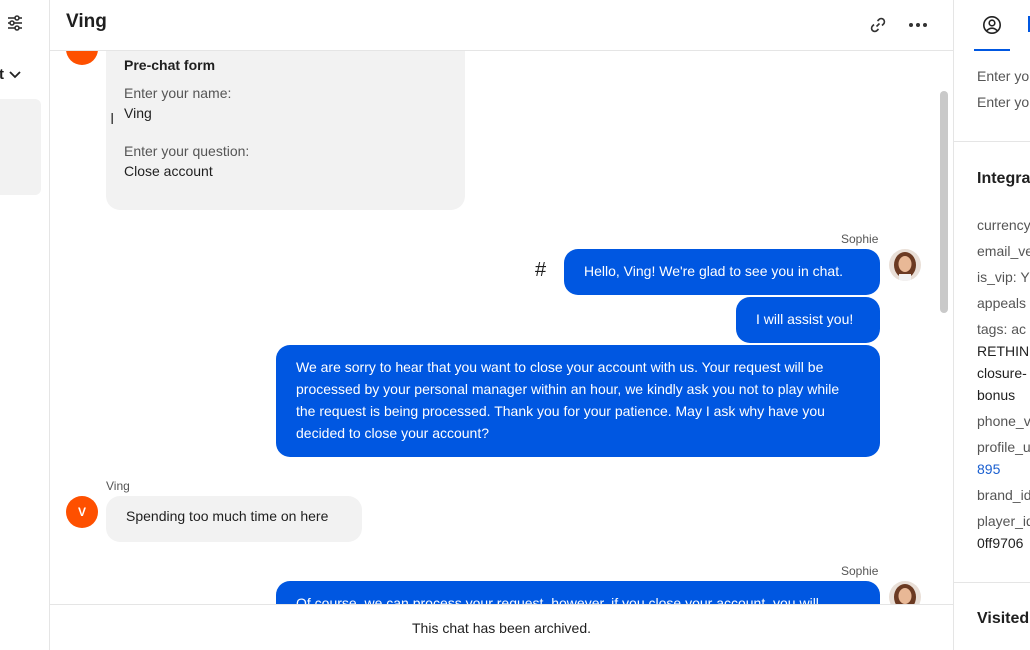 This screenshot has width=1030, height=650. Describe the element at coordinates (1003, 251) in the screenshot. I see `attr-email-verified: email_ve` at that location.